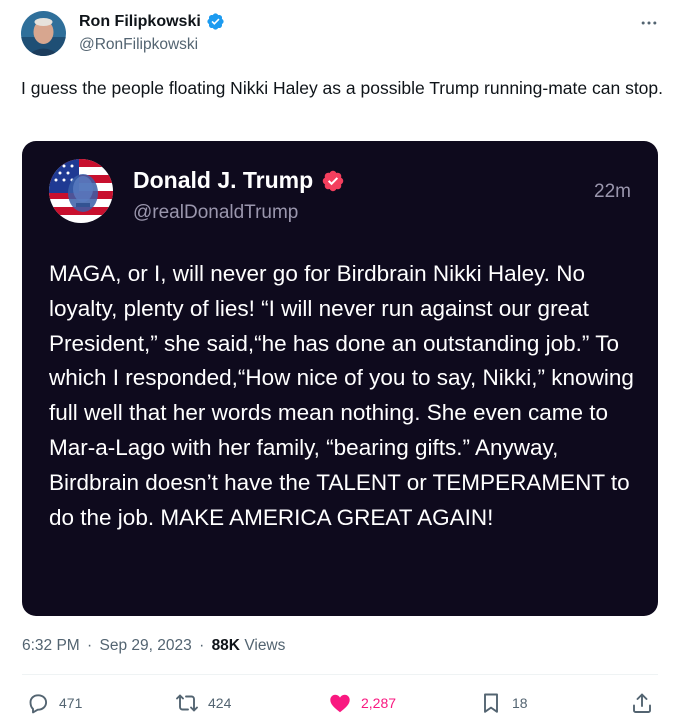 The width and height of the screenshot is (679, 726). I want to click on tweet-meta: 6:32 PM · Sep 29, 2023 · 88K Views, so click(153, 646).